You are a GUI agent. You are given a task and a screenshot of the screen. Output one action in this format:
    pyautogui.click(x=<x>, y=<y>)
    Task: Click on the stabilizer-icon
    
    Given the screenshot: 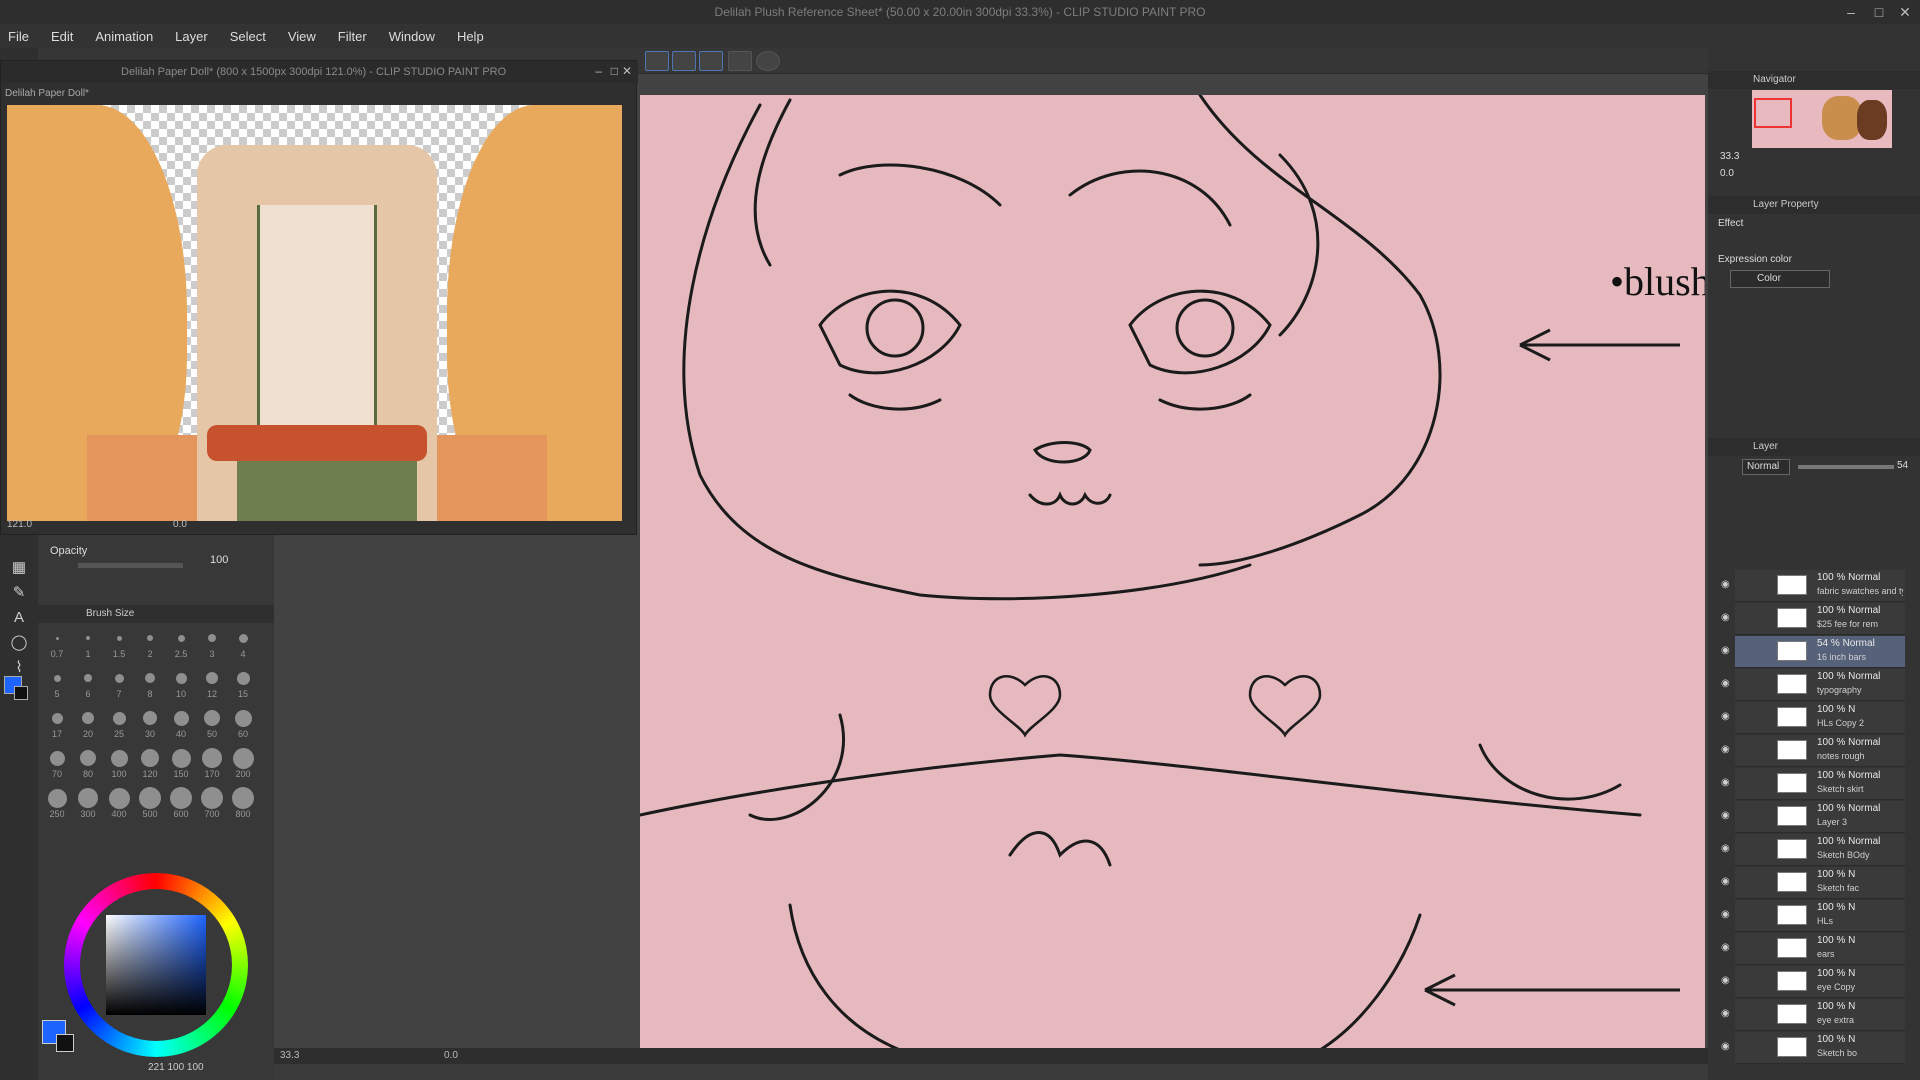 What is the action you would take?
    pyautogui.click(x=657, y=61)
    